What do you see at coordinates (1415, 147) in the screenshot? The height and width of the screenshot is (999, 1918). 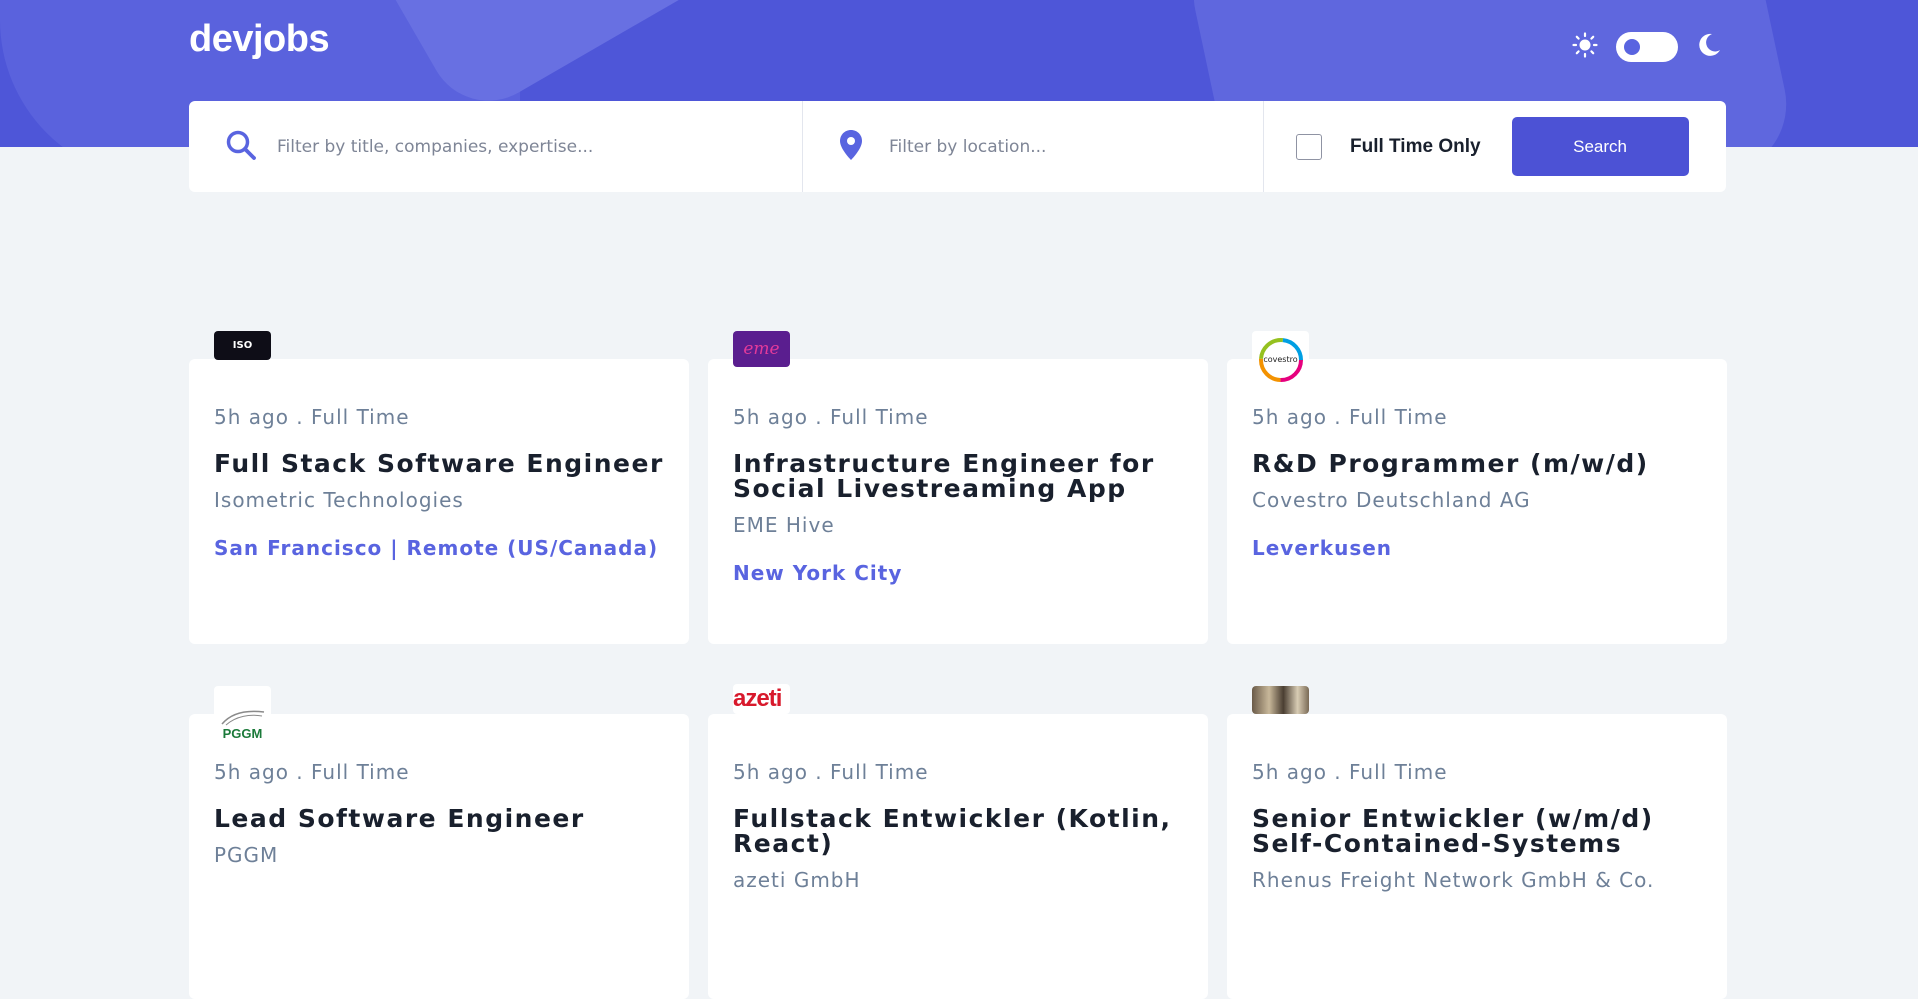 I see `fulltime-label: Full Time Only` at bounding box center [1415, 147].